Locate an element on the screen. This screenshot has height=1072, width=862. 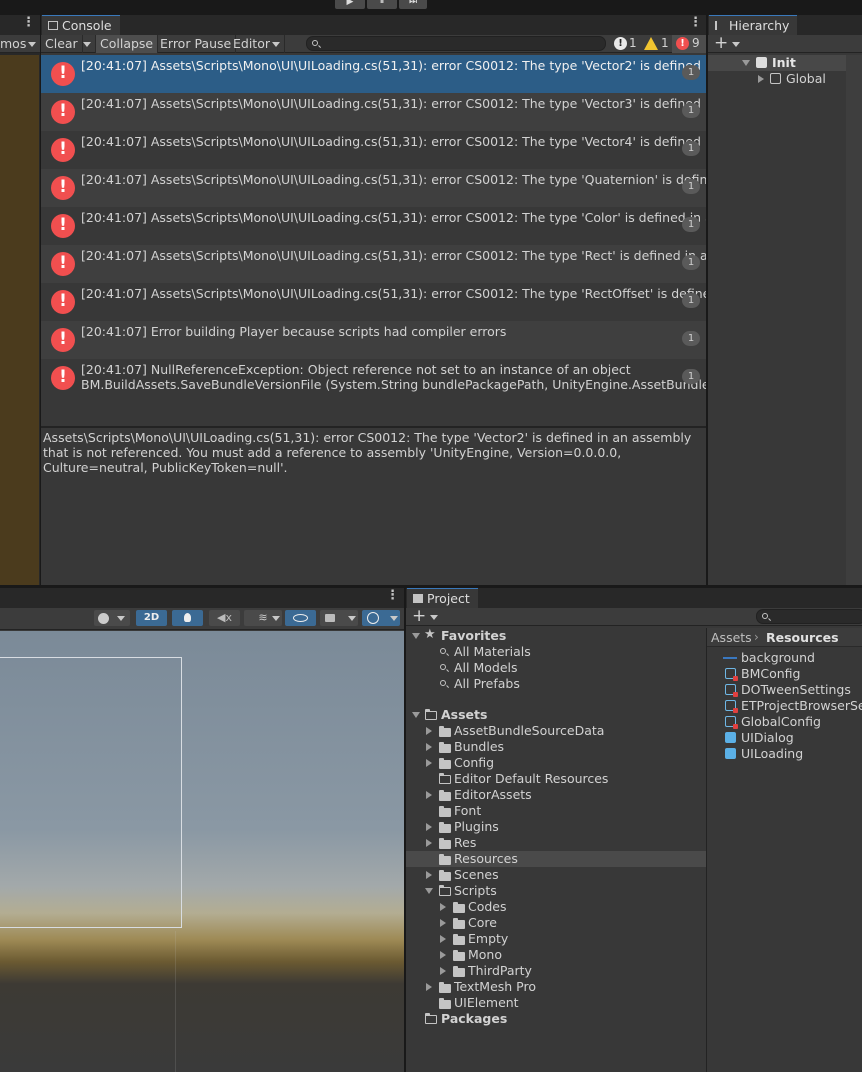
warning-filter-toggle: 1 is located at coordinates (656, 44).